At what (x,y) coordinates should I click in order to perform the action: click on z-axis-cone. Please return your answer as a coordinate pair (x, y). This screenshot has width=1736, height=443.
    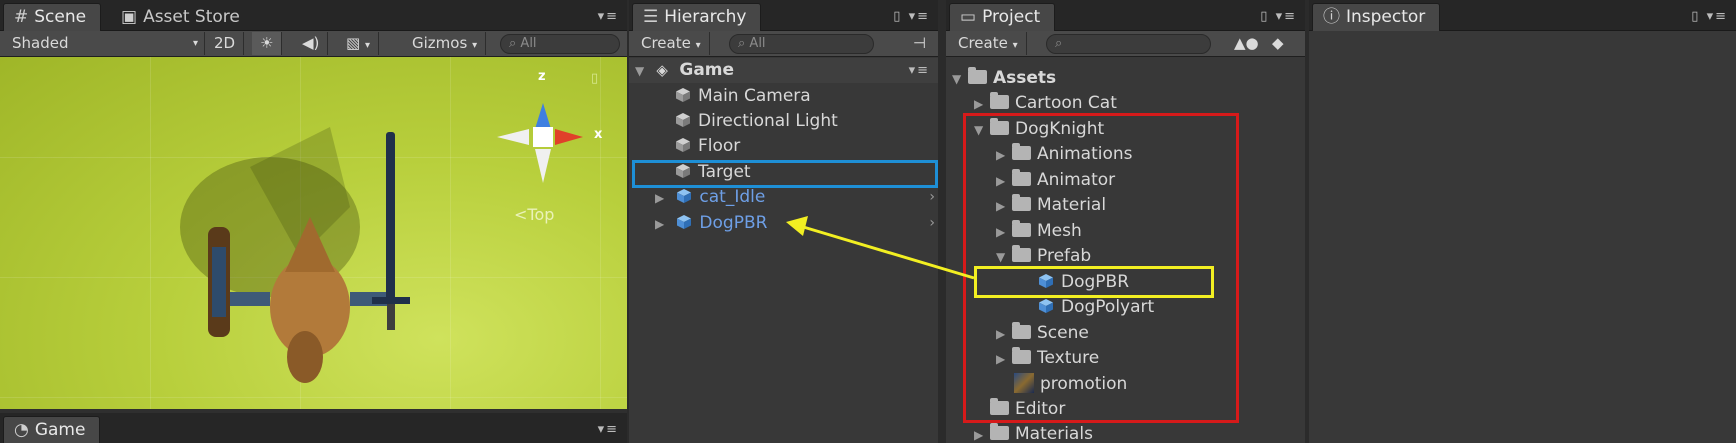
    Looking at the image, I should click on (543, 116).